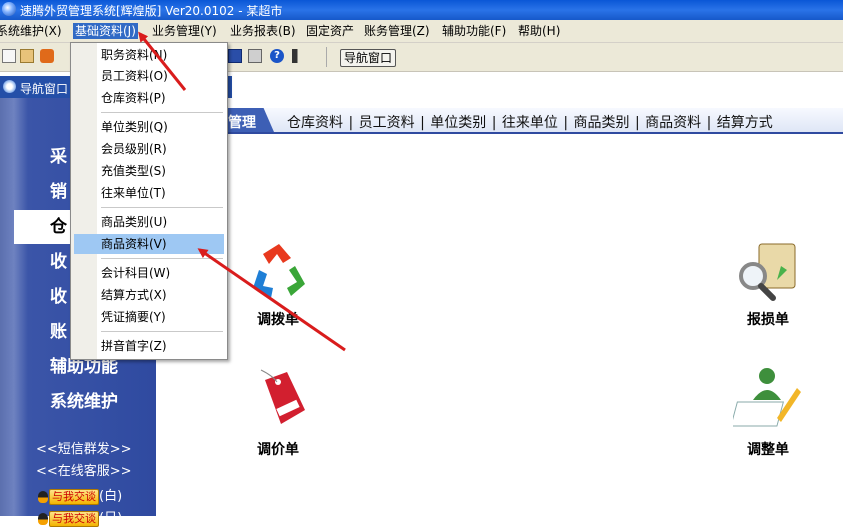  What do you see at coordinates (767, 272) in the screenshot?
I see `magnifier-clipboard-icon` at bounding box center [767, 272].